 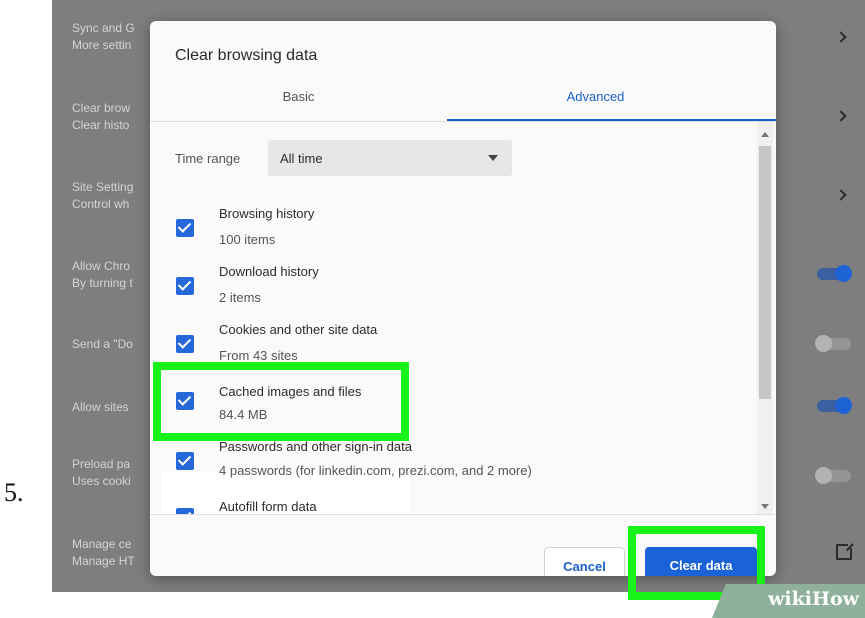 What do you see at coordinates (845, 551) in the screenshot?
I see `external-link-icon` at bounding box center [845, 551].